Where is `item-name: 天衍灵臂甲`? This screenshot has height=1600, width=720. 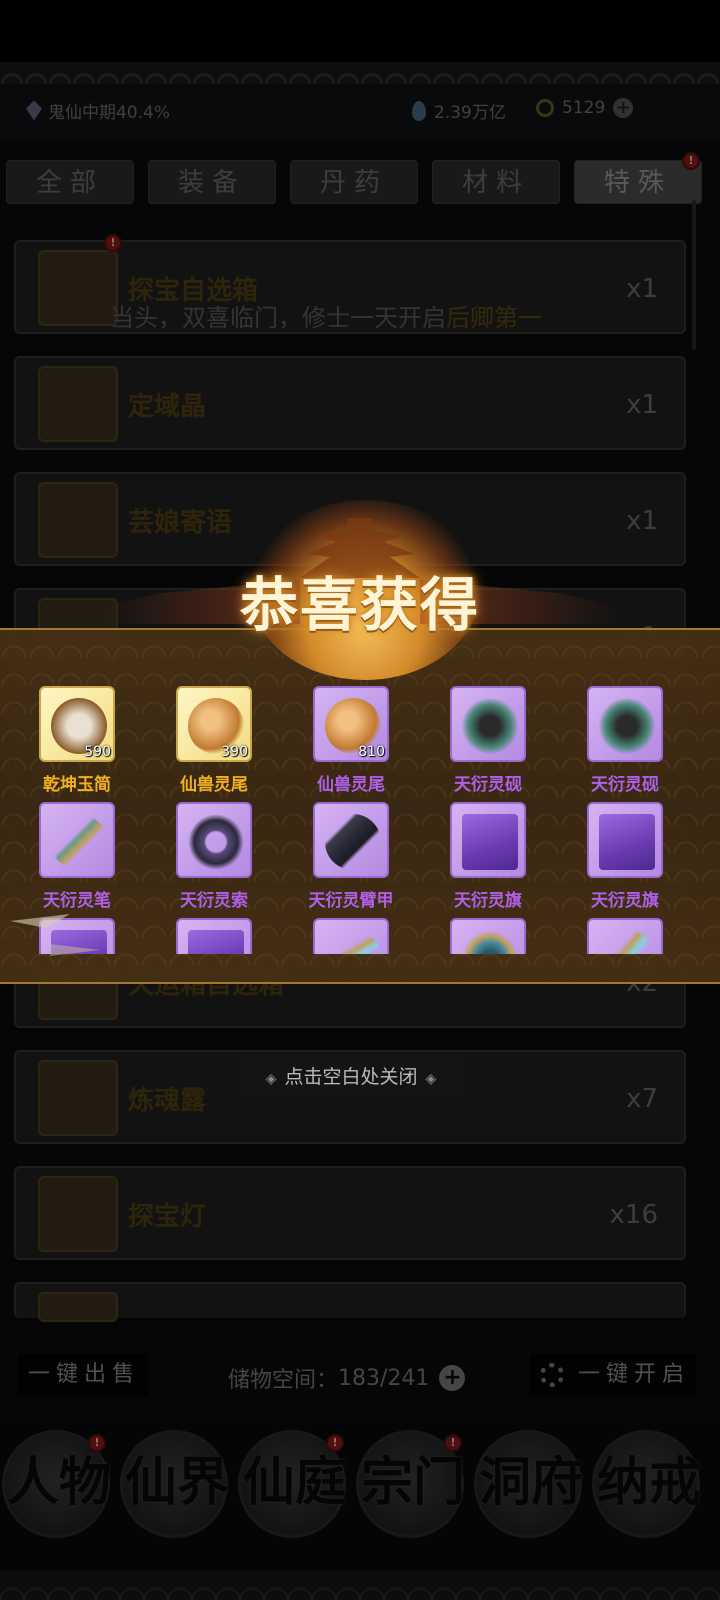
item-name: 天衍灵臂甲 is located at coordinates (351, 901).